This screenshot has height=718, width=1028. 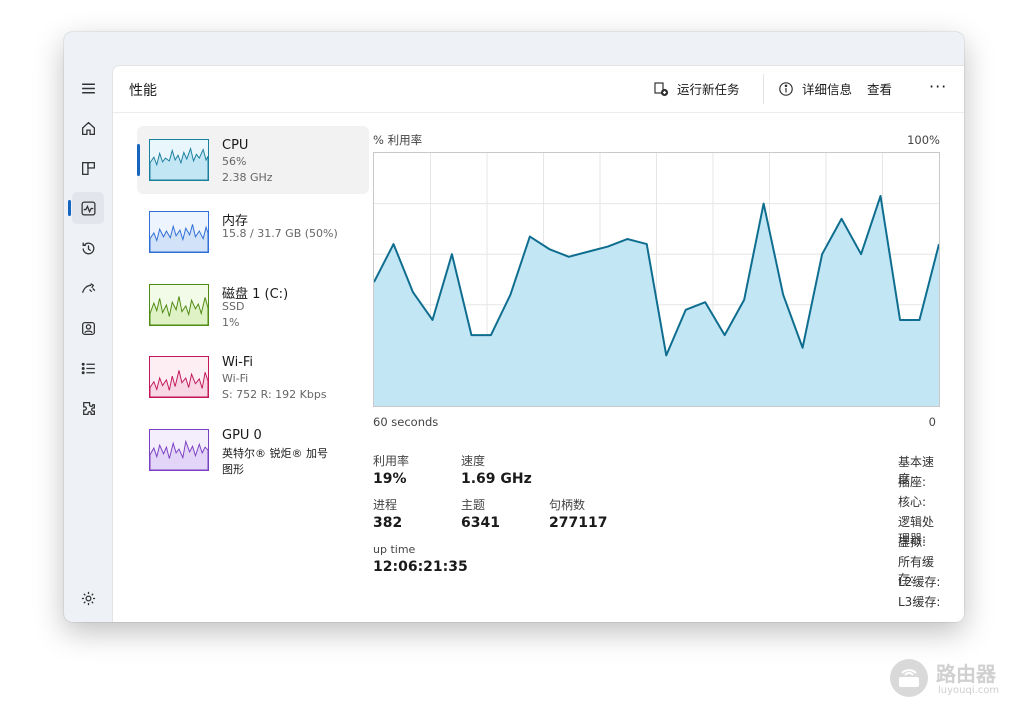 What do you see at coordinates (938, 86) in the screenshot?
I see `more-options-button: ···` at bounding box center [938, 86].